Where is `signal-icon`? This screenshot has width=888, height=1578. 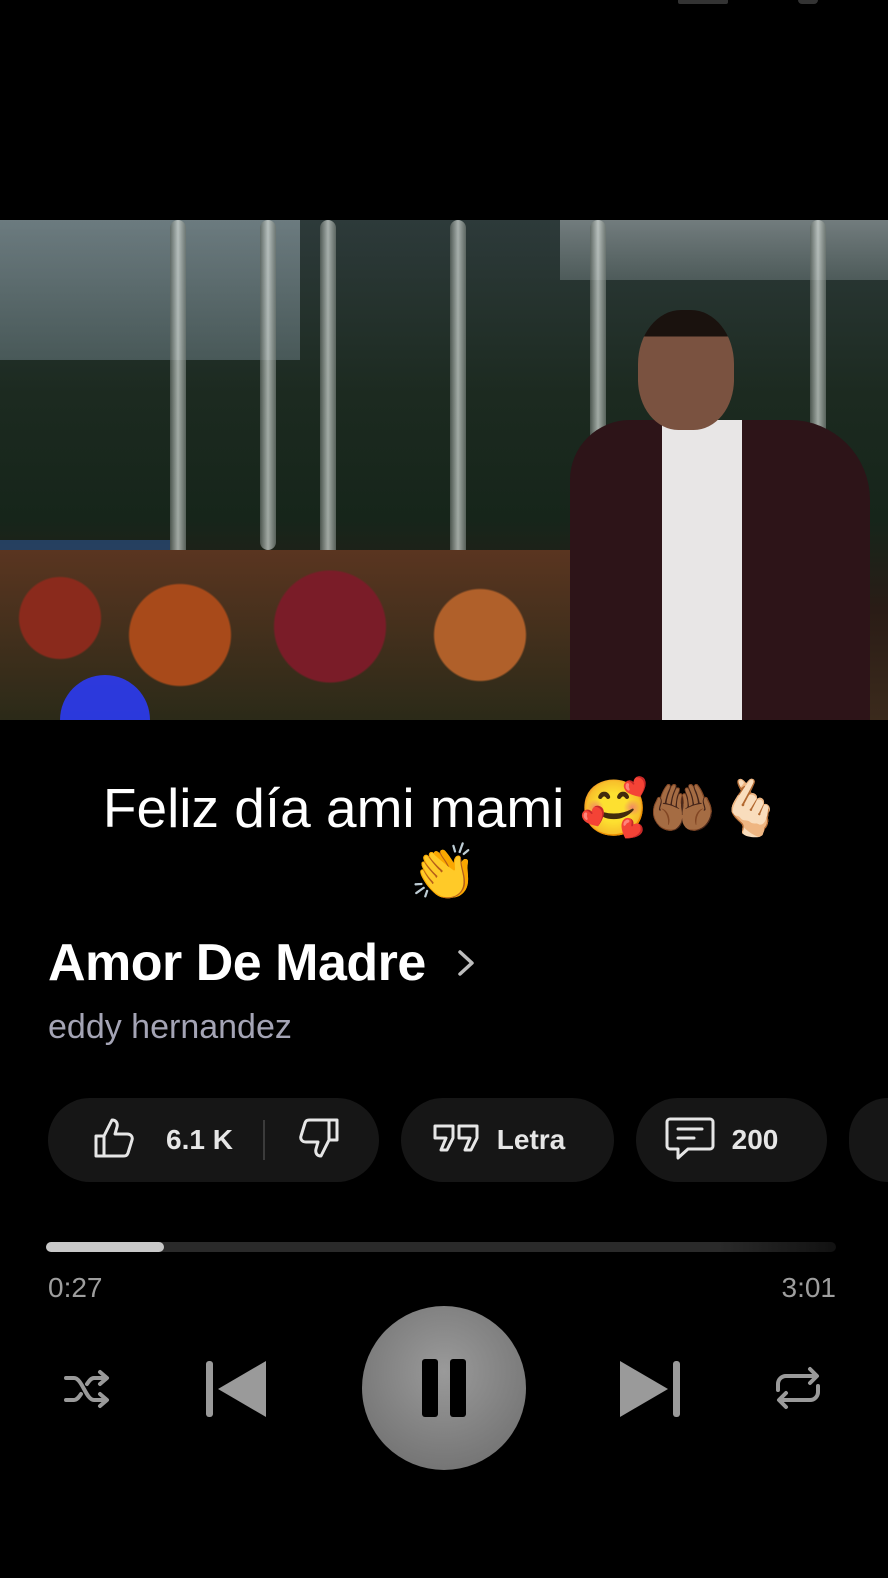 signal-icon is located at coordinates (703, 2).